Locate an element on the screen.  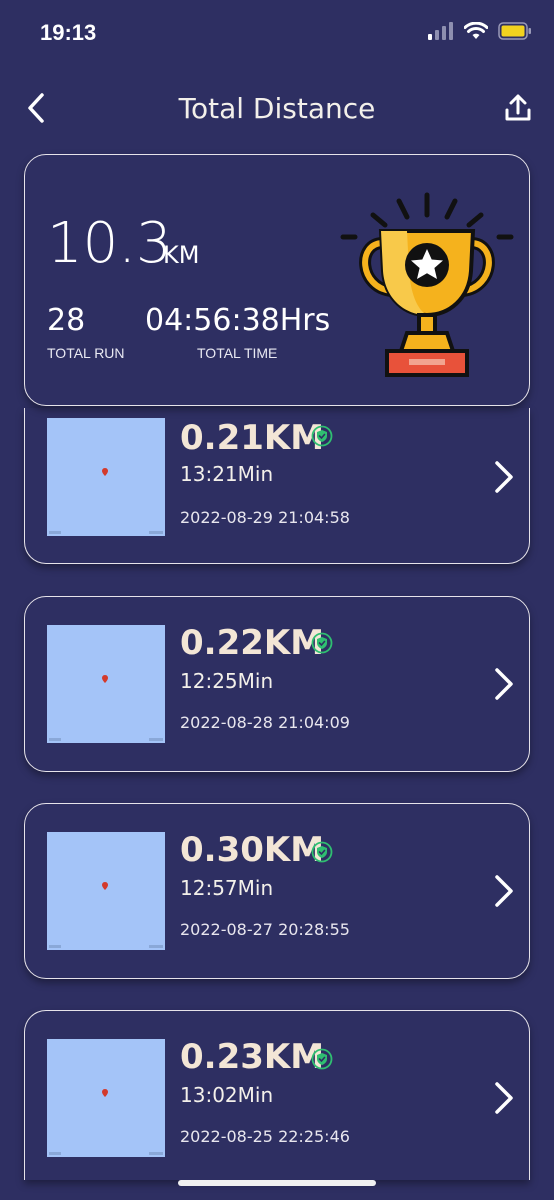
wifi-icon is located at coordinates (476, 30).